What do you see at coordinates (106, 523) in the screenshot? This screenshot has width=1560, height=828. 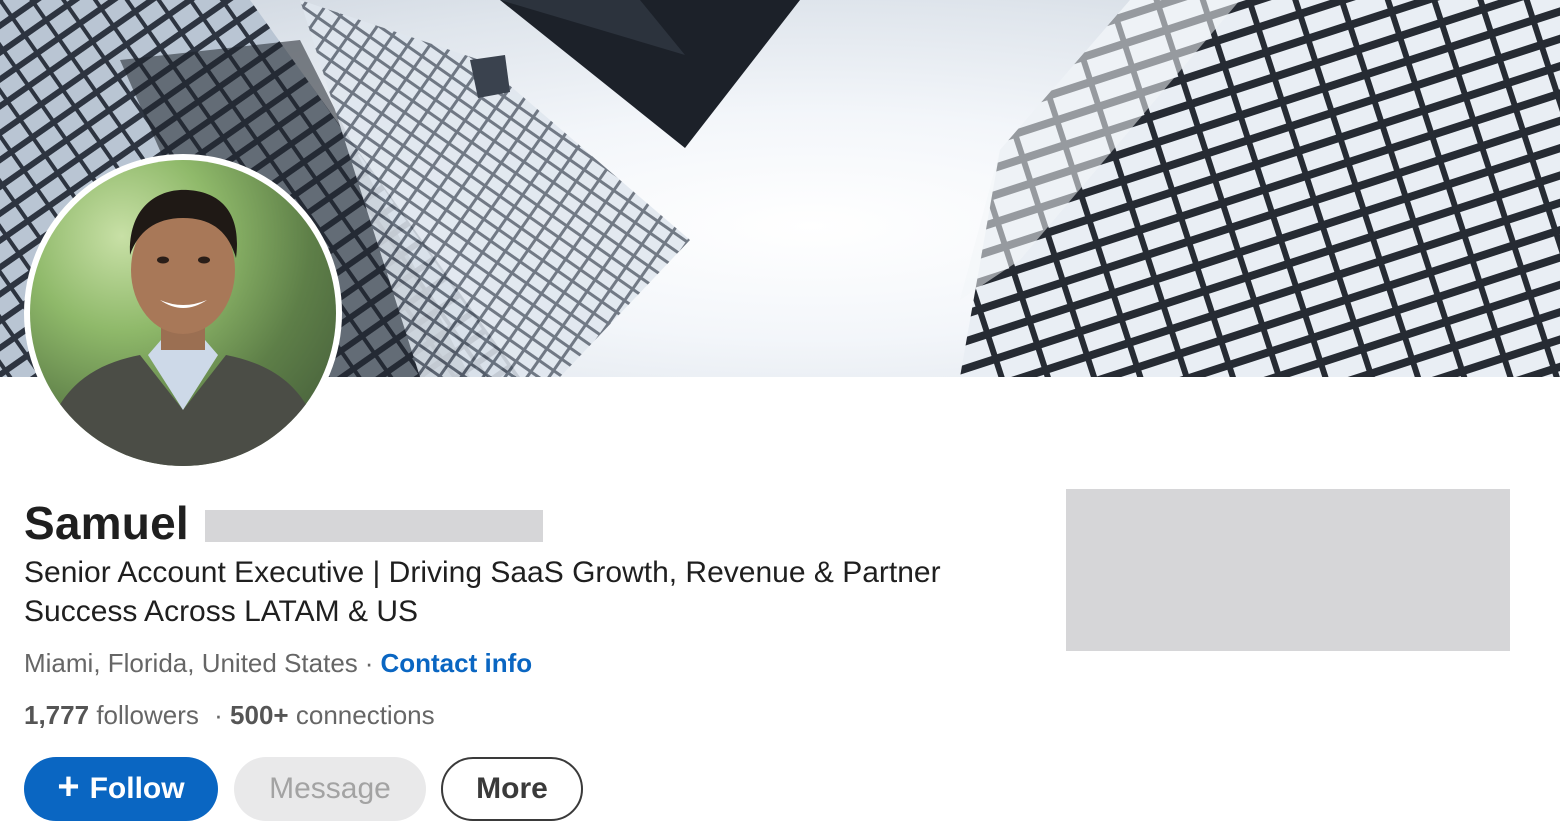 I see `profile-name: Samuel` at bounding box center [106, 523].